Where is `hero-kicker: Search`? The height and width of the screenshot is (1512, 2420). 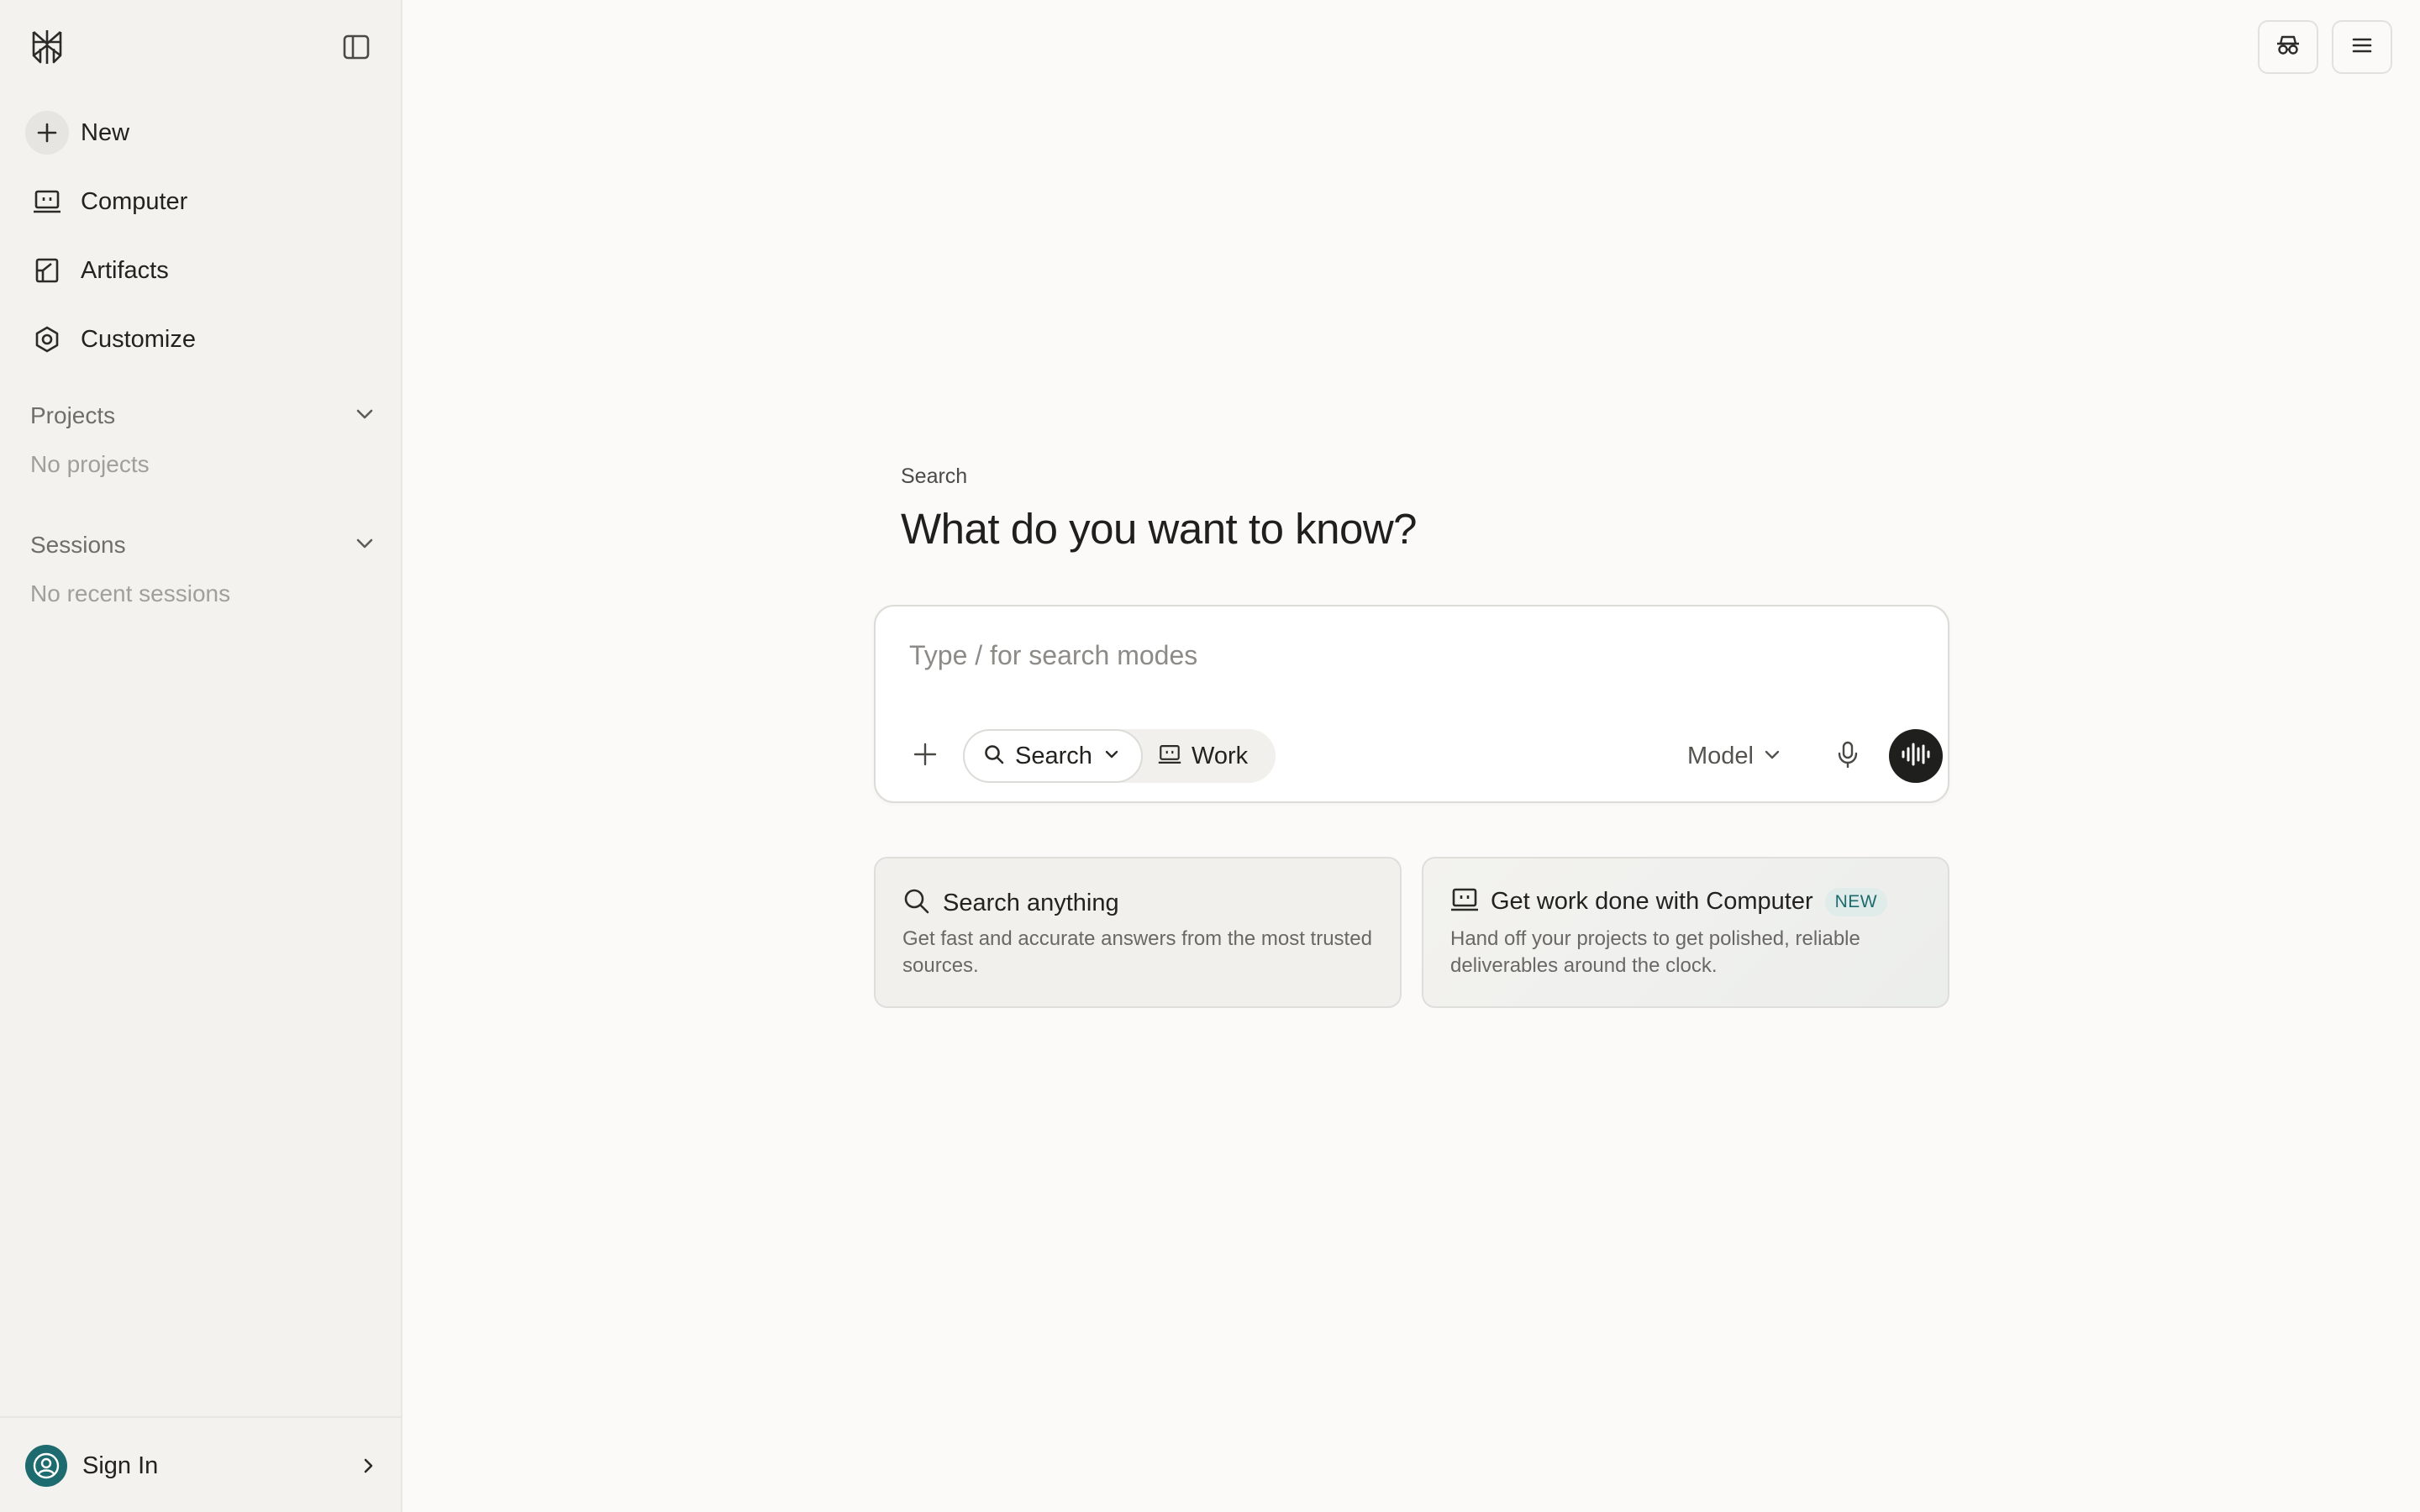
hero-kicker: Search is located at coordinates (934, 476).